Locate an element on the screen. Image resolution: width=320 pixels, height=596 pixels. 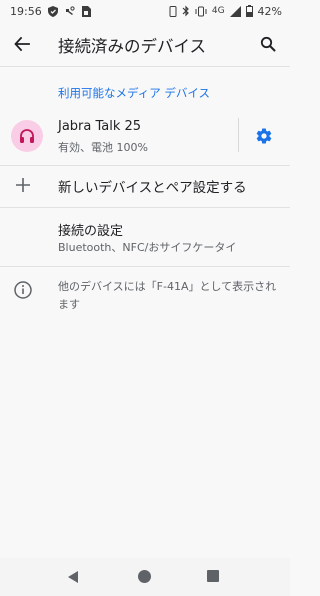
plus-icon is located at coordinates (23, 185).